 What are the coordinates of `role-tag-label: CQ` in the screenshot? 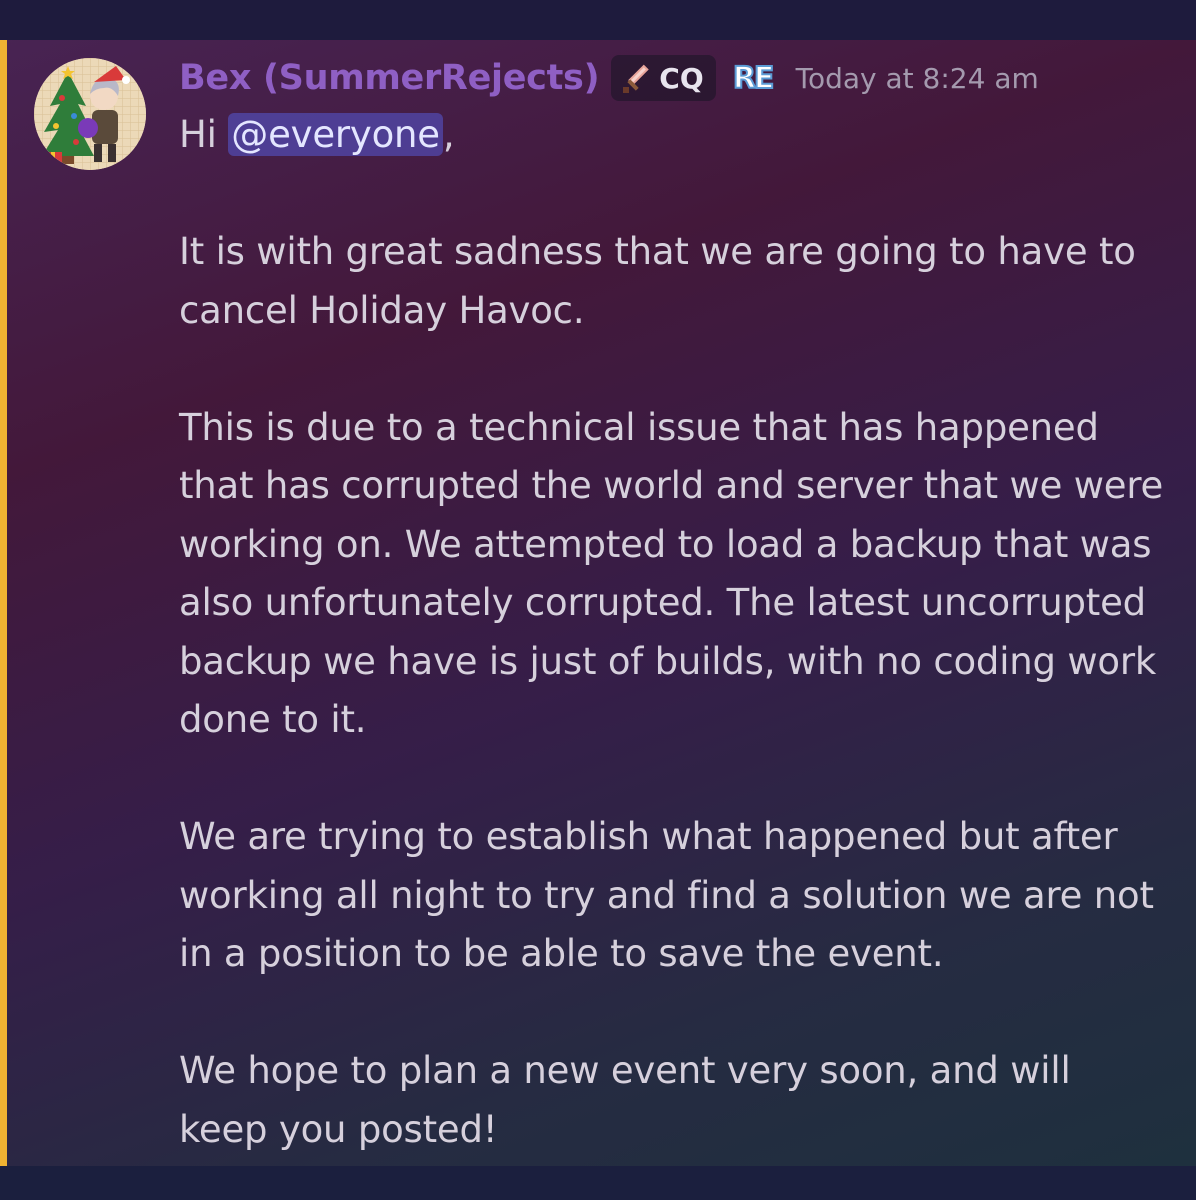 It's located at (681, 78).